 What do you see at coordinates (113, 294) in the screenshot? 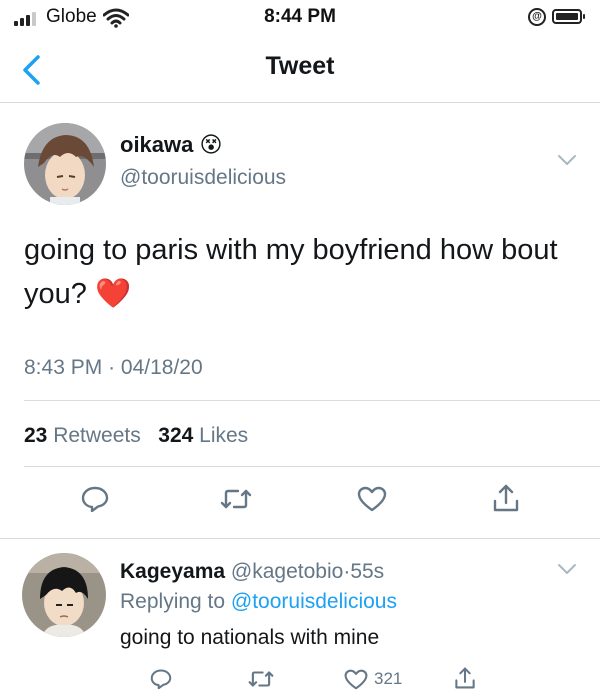
I see `red-heart-emoji-icon: ❤️` at bounding box center [113, 294].